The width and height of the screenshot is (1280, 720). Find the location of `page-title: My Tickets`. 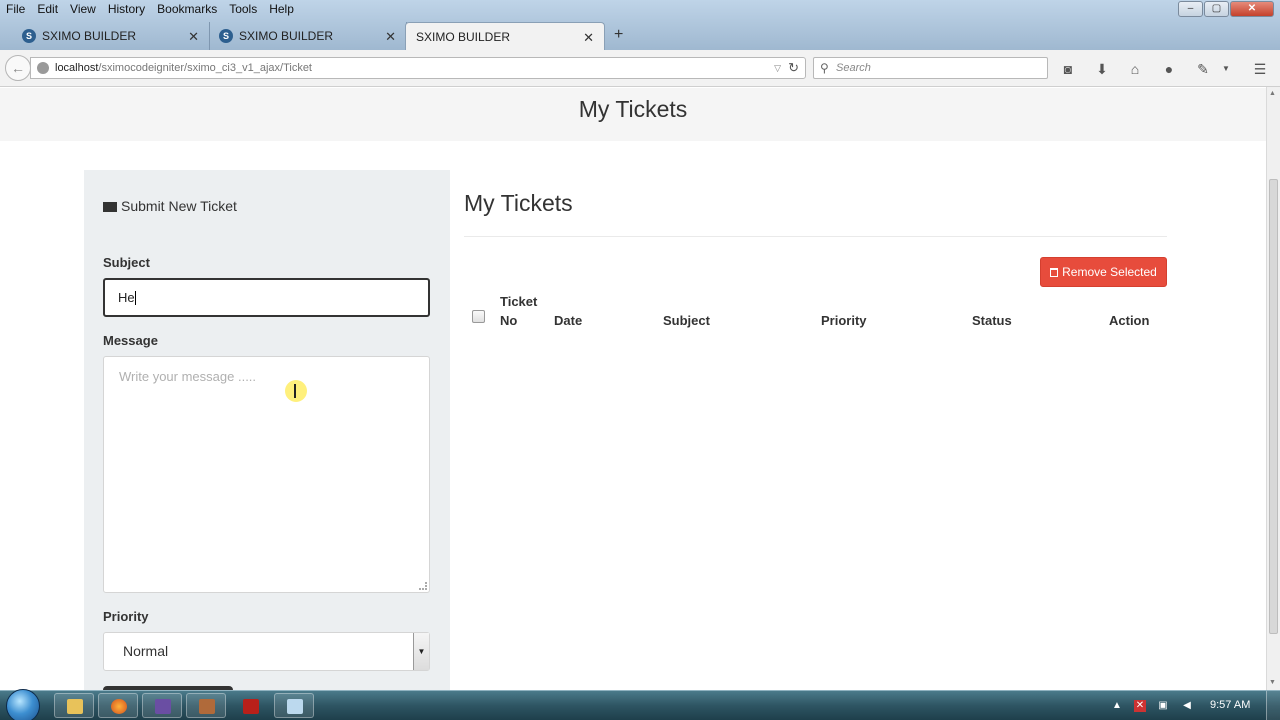

page-title: My Tickets is located at coordinates (633, 109).